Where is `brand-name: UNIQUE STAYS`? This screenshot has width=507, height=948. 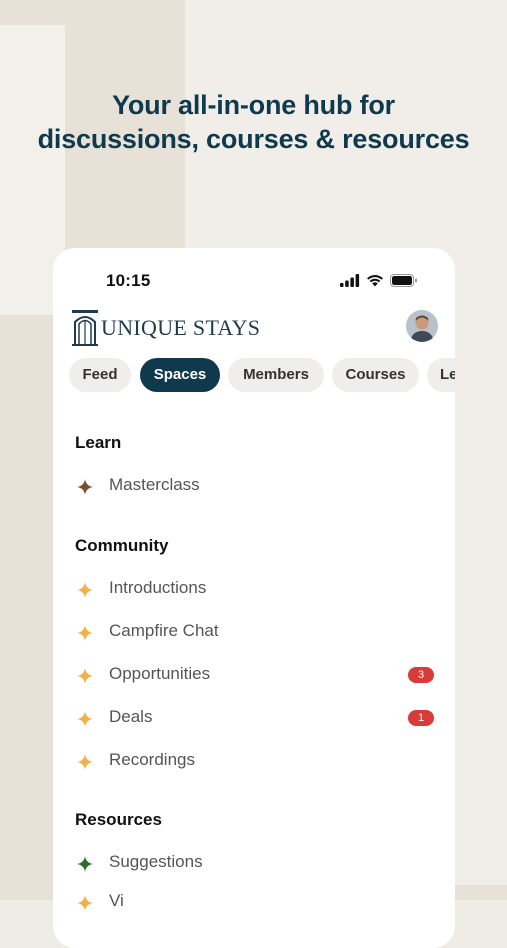 brand-name: UNIQUE STAYS is located at coordinates (181, 327).